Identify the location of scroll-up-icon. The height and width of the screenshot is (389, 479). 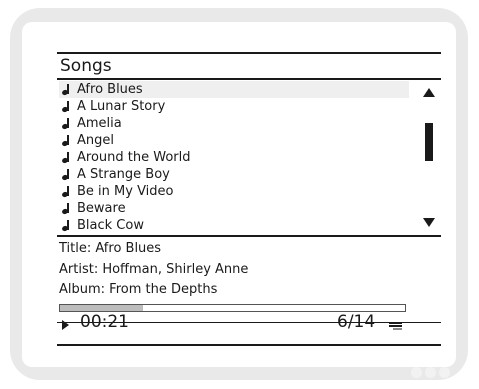
(429, 92).